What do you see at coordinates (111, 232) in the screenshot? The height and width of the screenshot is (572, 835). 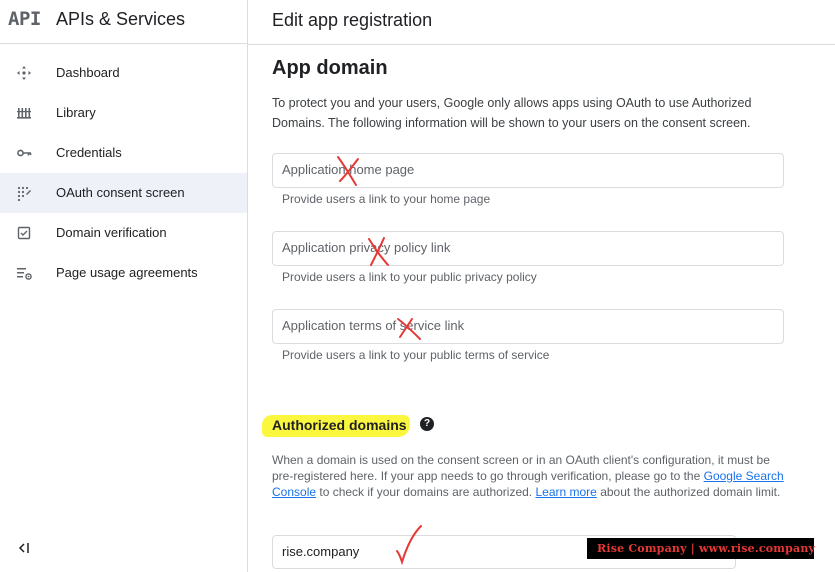 I see `sidebar-item-label: Domain verification` at bounding box center [111, 232].